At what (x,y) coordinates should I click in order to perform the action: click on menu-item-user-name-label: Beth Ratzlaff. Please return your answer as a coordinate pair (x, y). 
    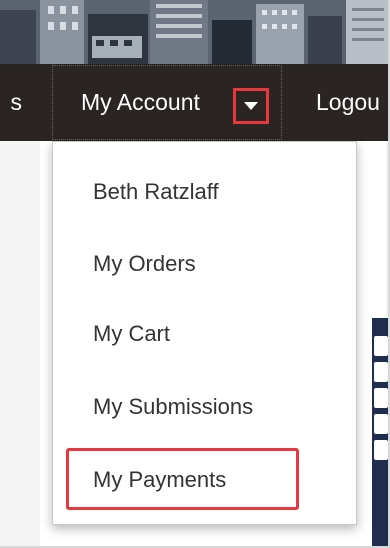
    Looking at the image, I should click on (156, 191).